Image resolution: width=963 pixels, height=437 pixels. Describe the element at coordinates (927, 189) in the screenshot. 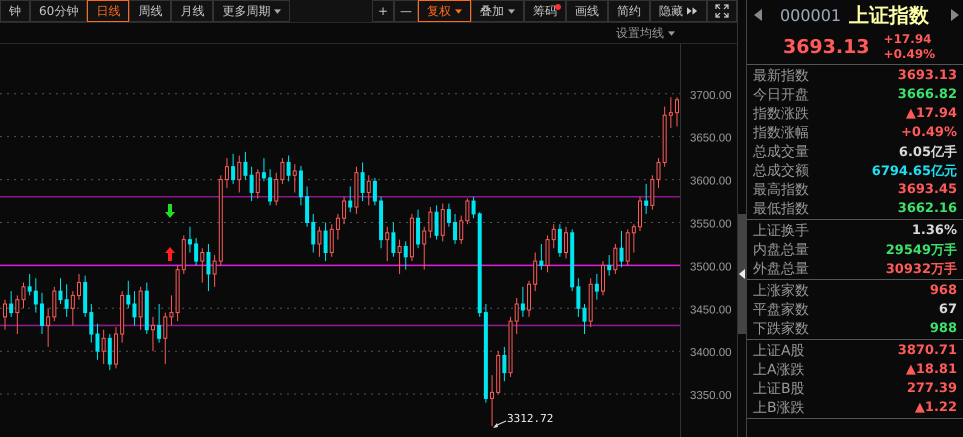

I see `stat-value: 3693.45` at that location.